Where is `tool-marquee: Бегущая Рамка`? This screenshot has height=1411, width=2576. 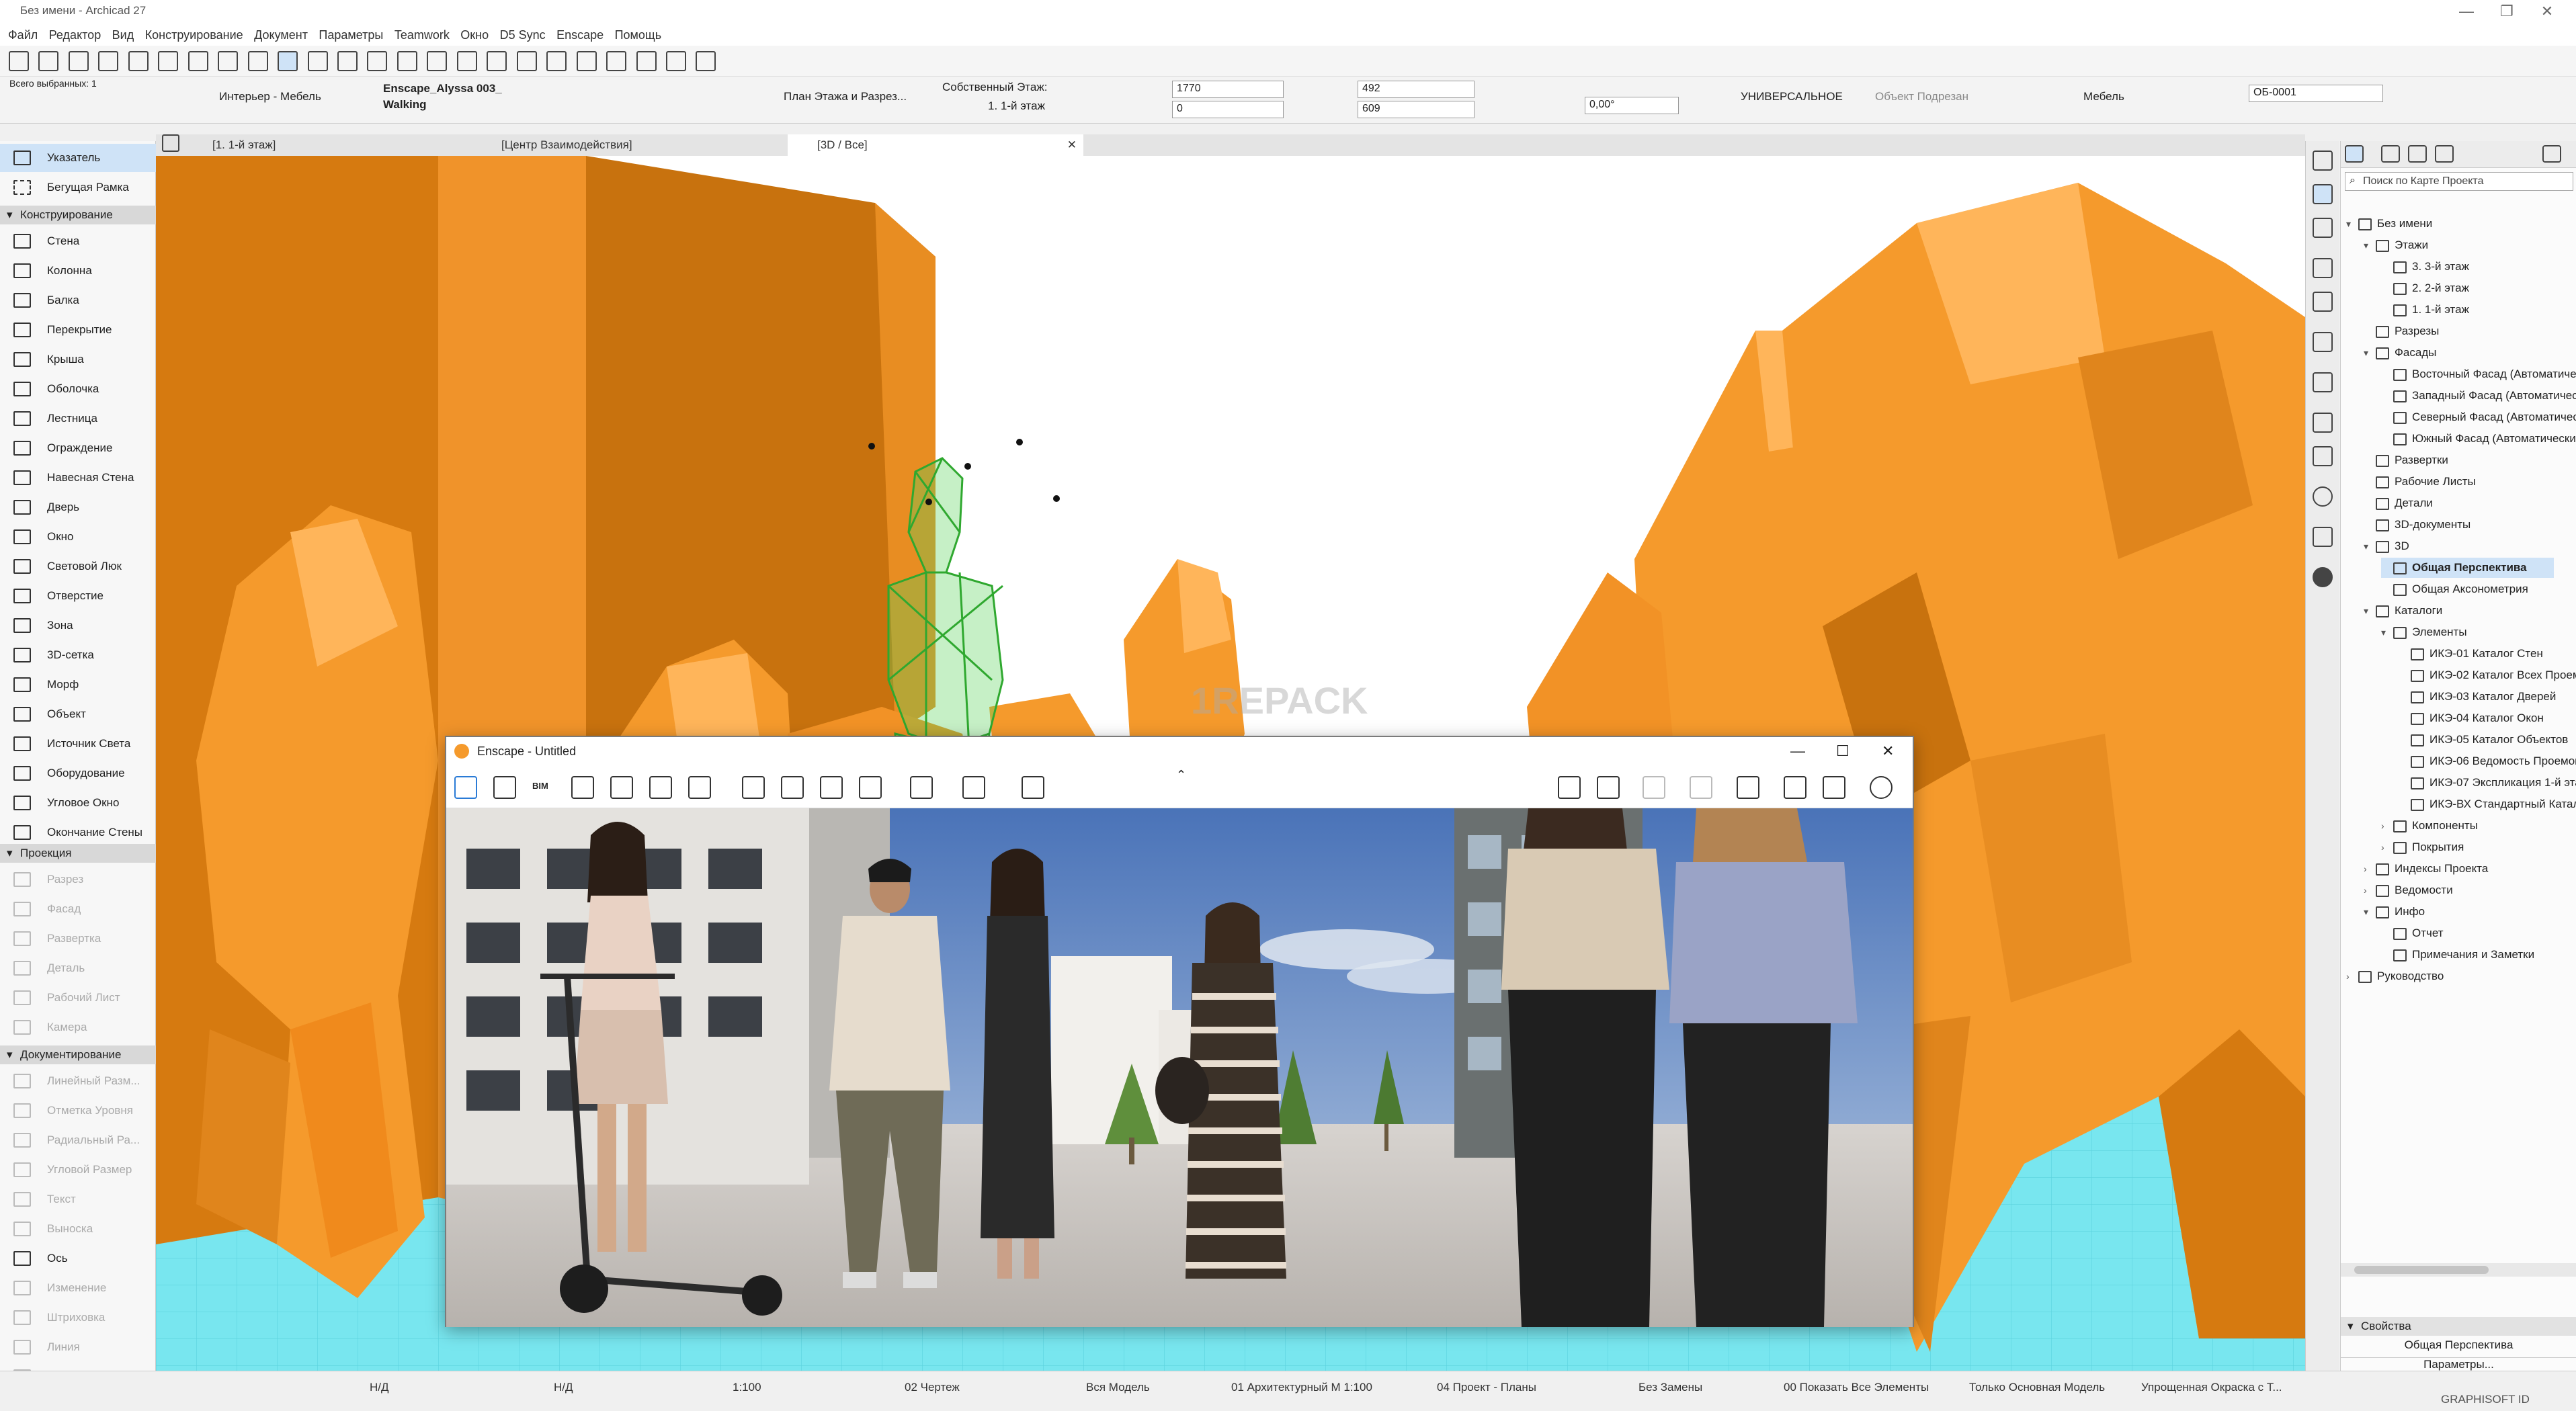
tool-marquee: Бегущая Рамка is located at coordinates (78, 188).